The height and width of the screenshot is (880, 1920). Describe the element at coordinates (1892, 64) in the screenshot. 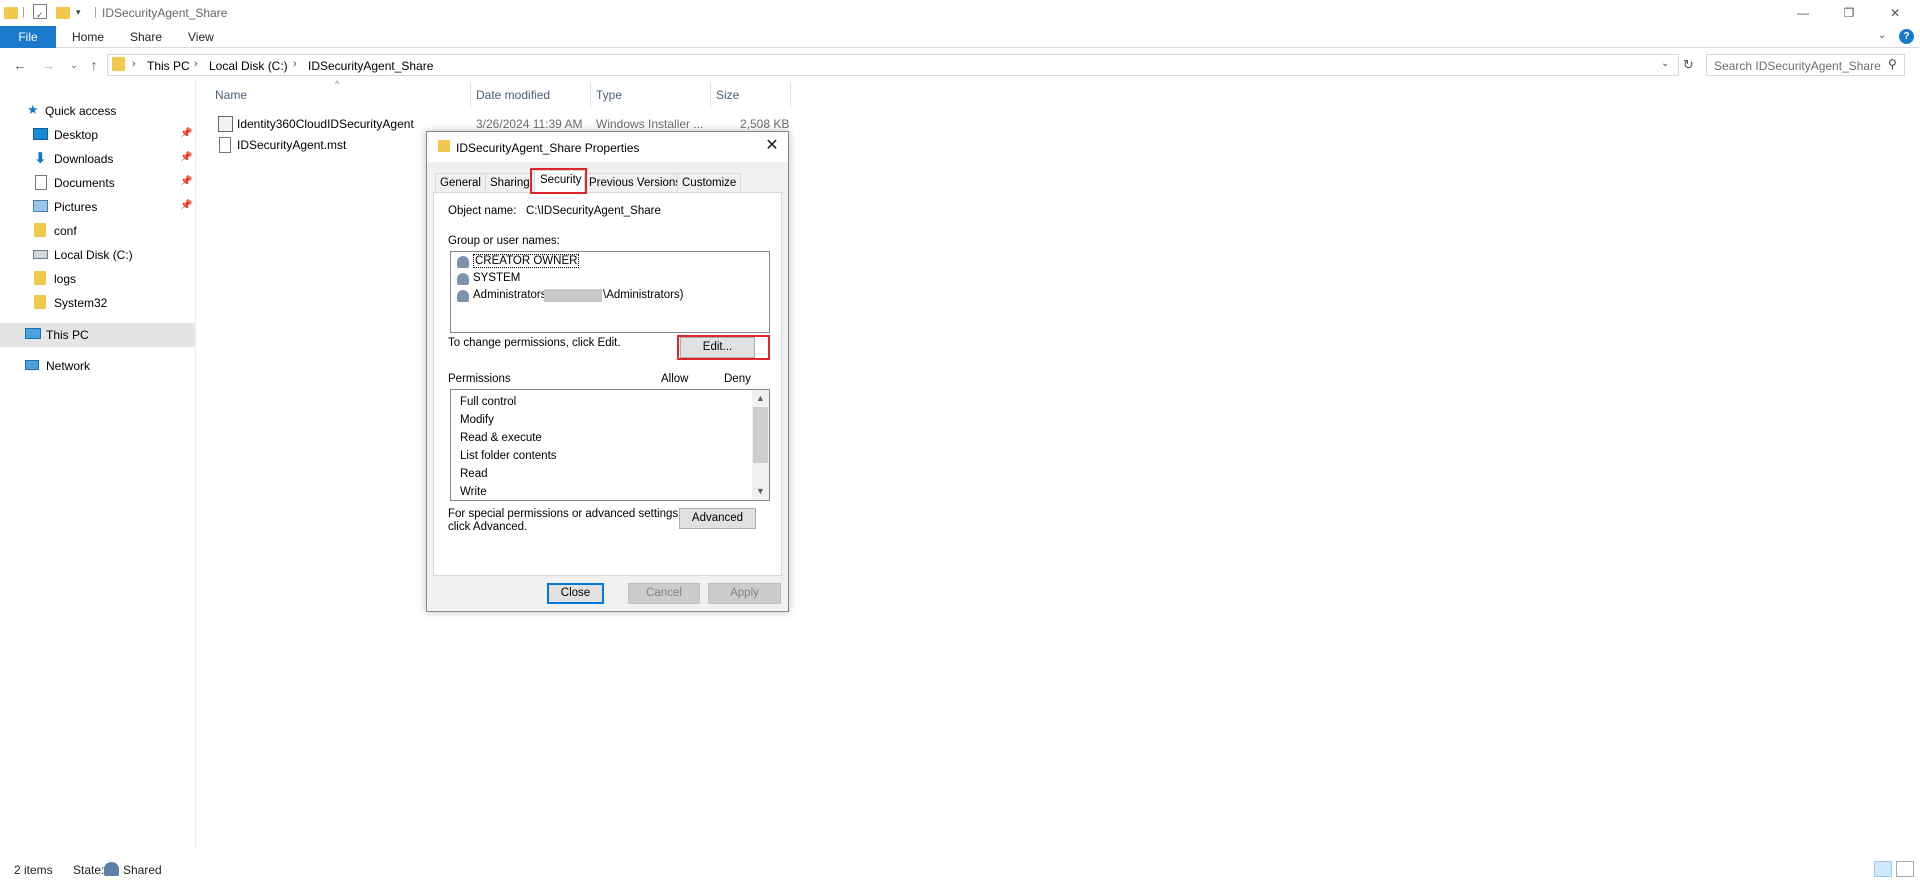

I see `search-icon: ⚲` at that location.